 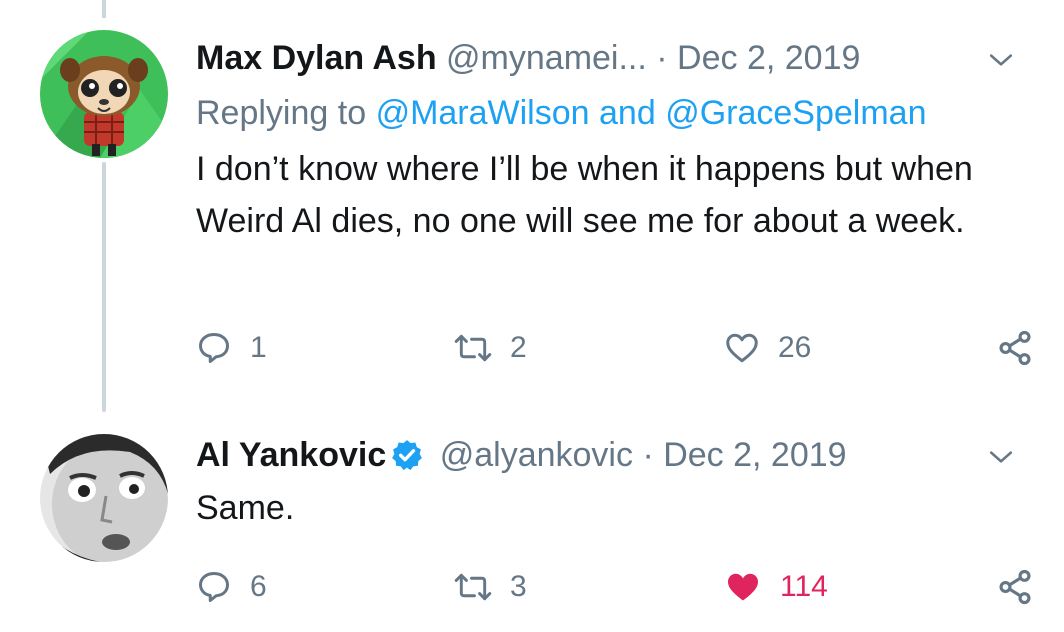 What do you see at coordinates (245, 508) in the screenshot?
I see `tweet-text: Same.` at bounding box center [245, 508].